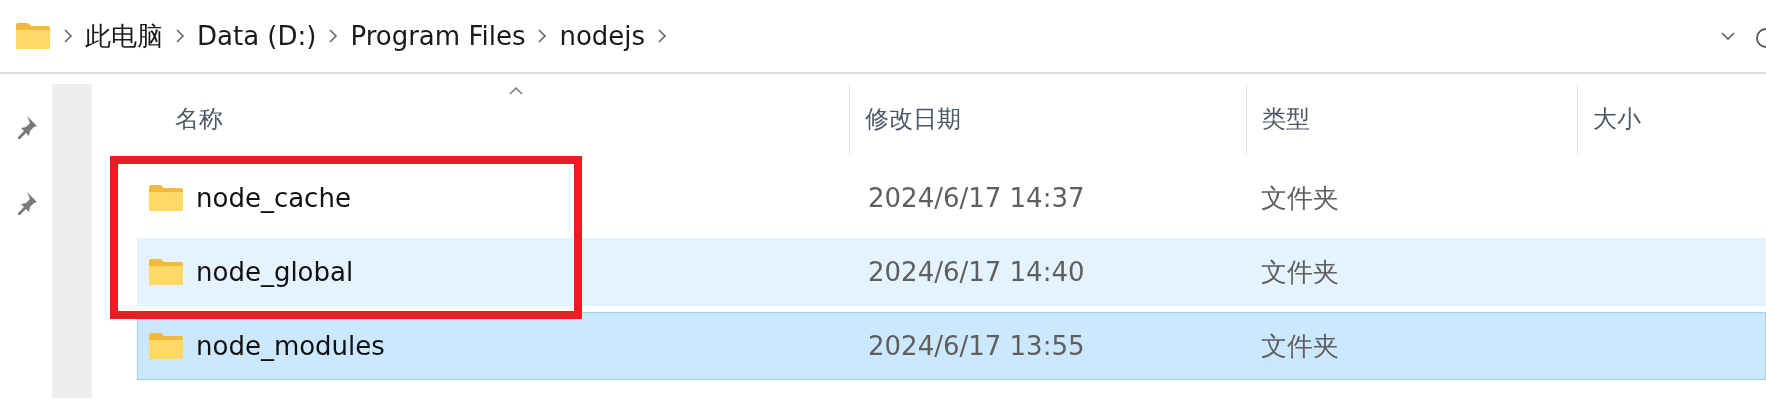 Image resolution: width=1766 pixels, height=400 pixels. I want to click on breadcrumb-item: Program Files, so click(438, 36).